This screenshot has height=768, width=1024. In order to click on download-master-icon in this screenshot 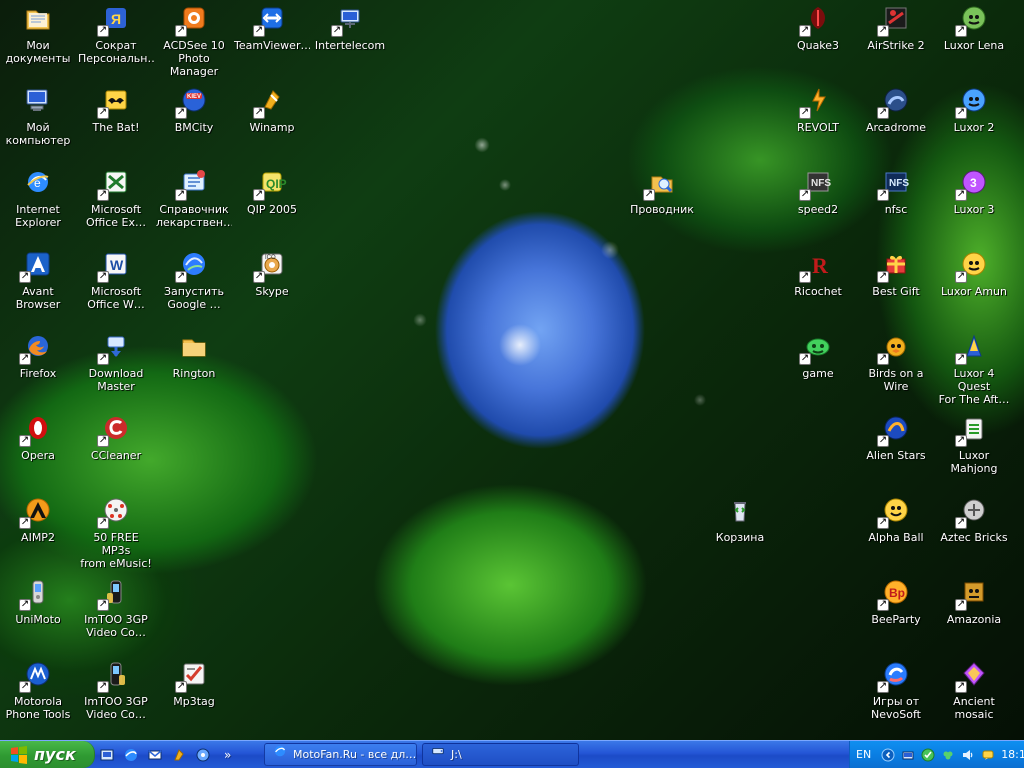, I will do `click(115, 347)`.